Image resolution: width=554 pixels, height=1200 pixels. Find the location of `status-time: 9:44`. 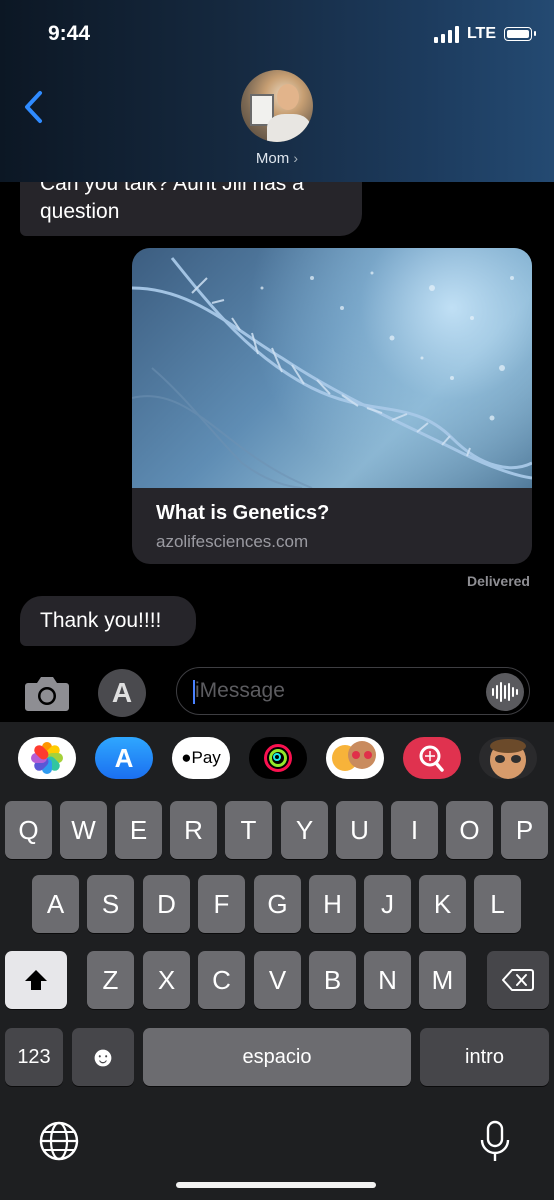

status-time: 9:44 is located at coordinates (69, 33).